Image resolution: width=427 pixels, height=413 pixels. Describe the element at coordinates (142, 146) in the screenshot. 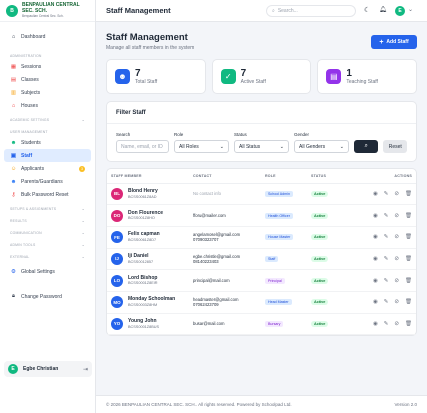

I see `staff-search-input: Name, email, or ID` at that location.